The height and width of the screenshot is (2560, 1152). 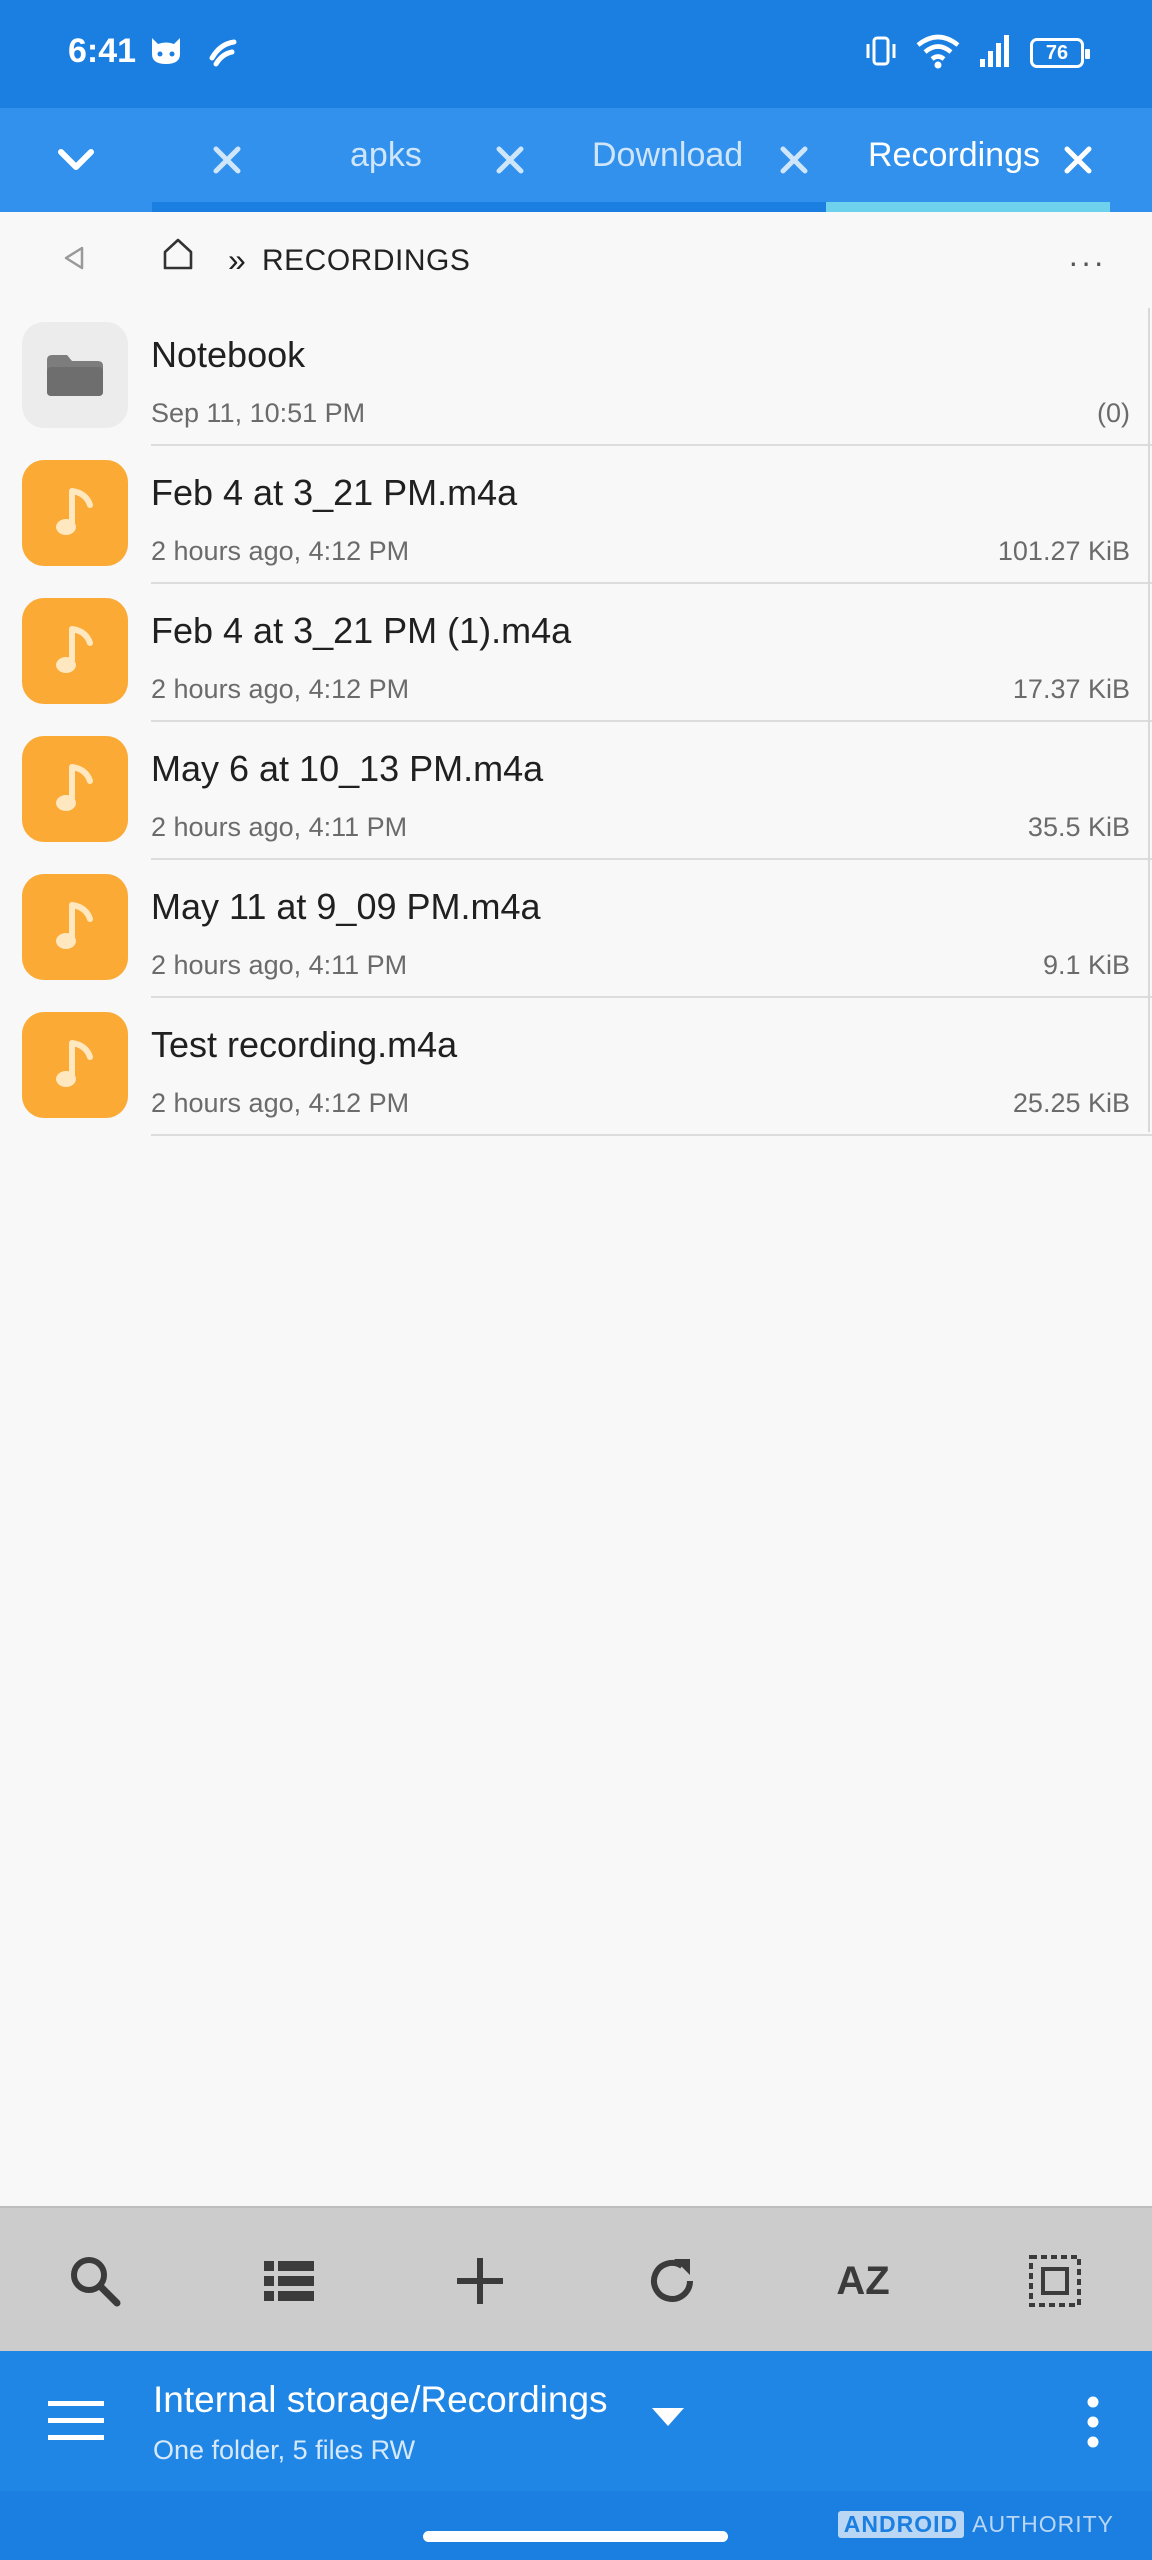 I want to click on home-icon, so click(x=178, y=256).